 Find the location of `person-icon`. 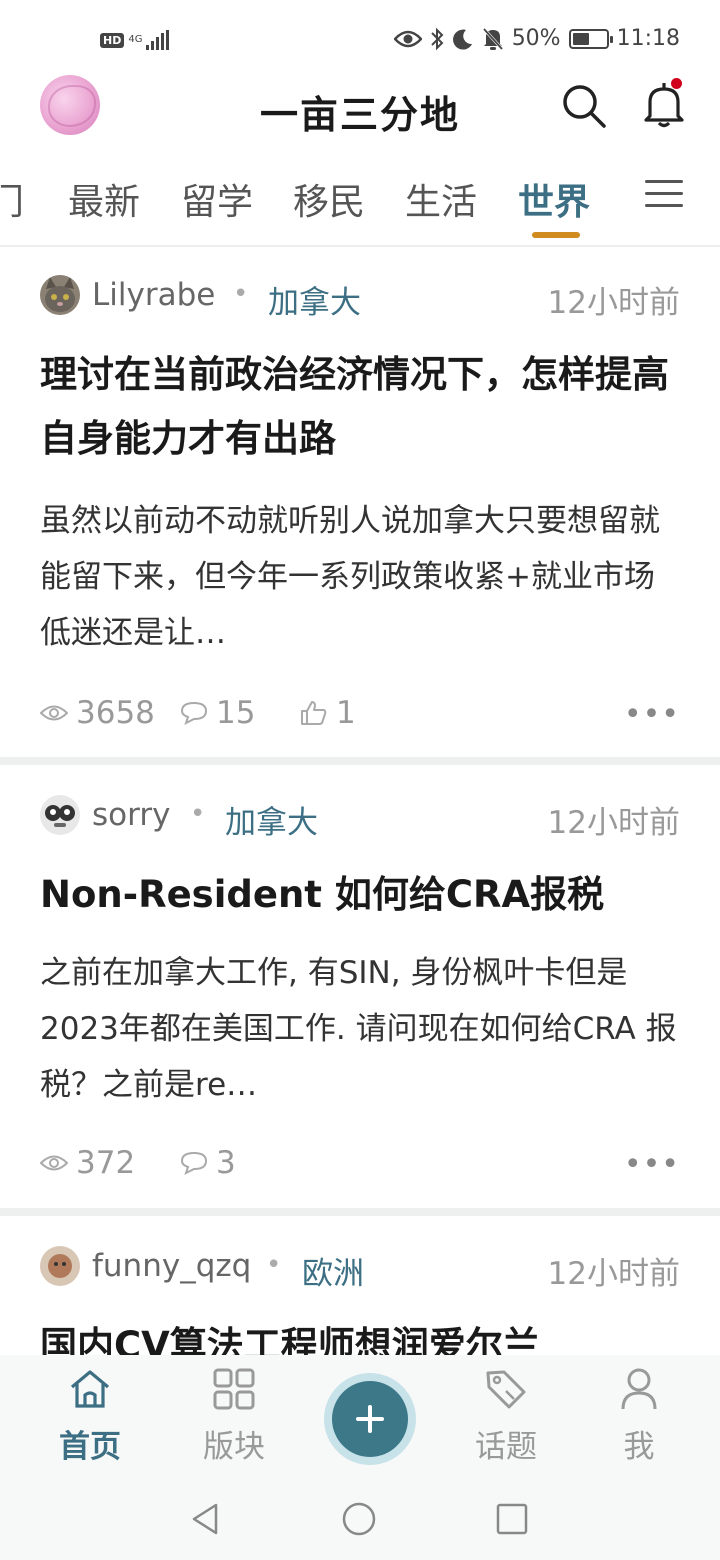

person-icon is located at coordinates (639, 1389).